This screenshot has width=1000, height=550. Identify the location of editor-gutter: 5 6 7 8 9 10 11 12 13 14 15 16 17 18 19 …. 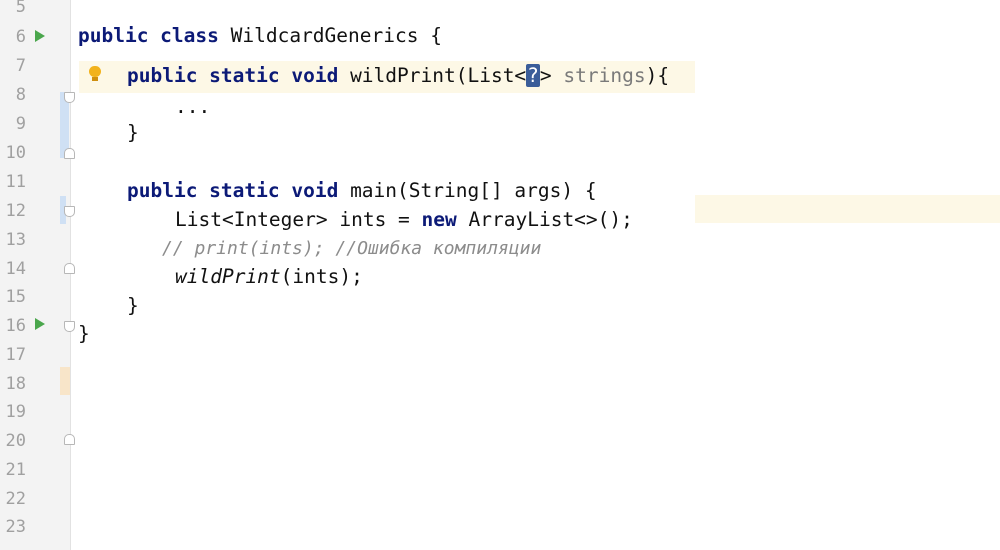
(37, 275).